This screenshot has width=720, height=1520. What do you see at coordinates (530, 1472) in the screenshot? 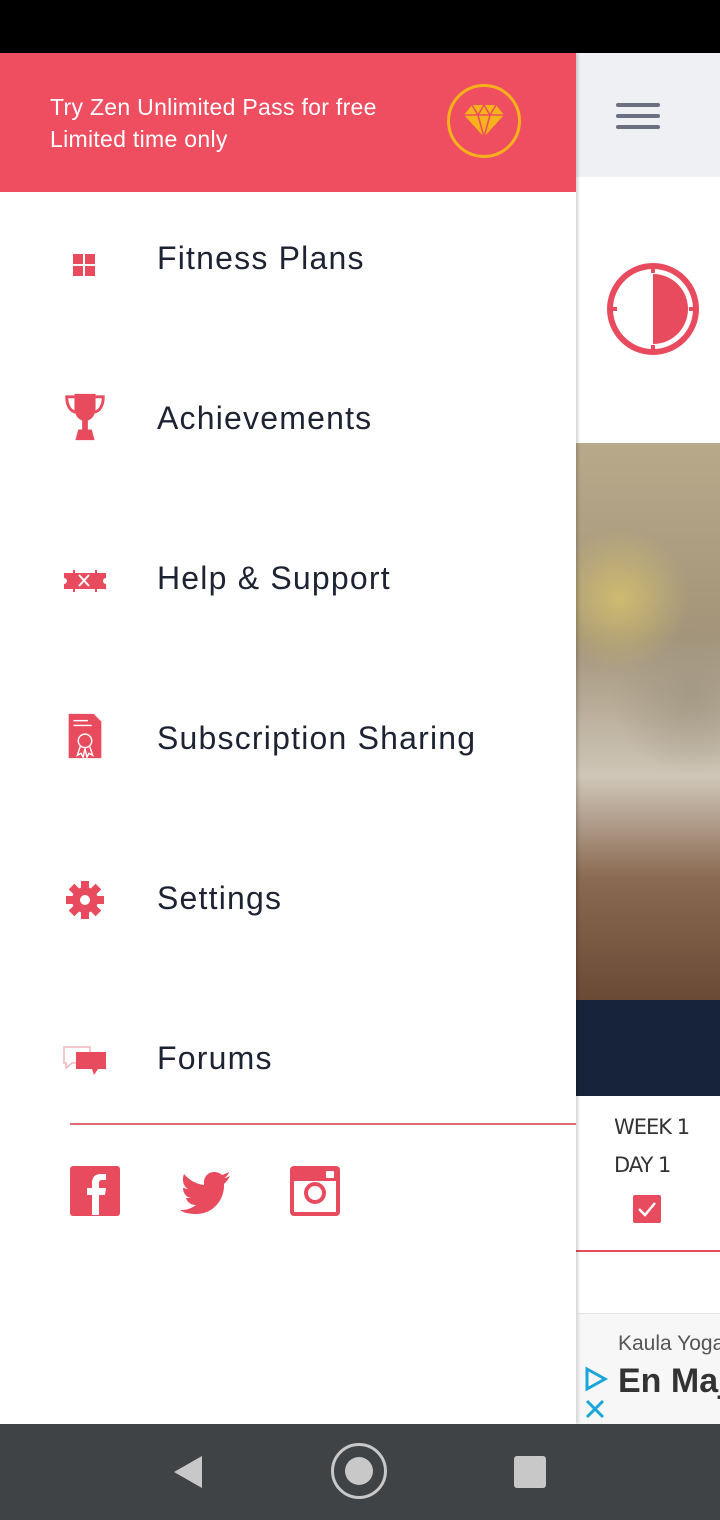
I see `recent-apps-icon` at bounding box center [530, 1472].